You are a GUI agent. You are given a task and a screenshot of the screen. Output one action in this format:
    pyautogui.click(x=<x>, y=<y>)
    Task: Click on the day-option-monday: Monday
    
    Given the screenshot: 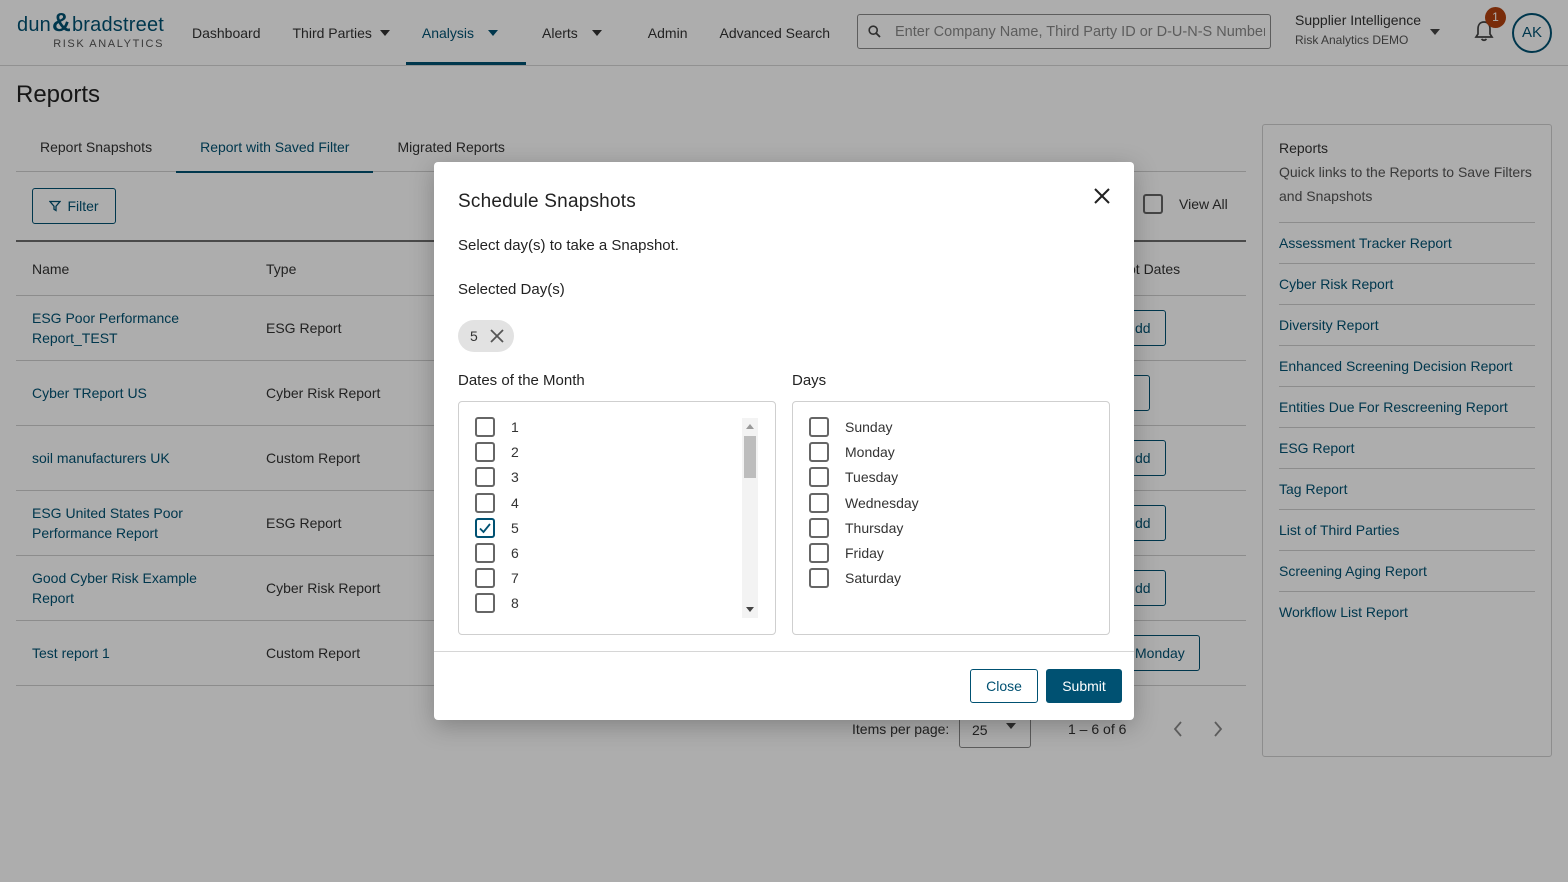 What is the action you would take?
    pyautogui.click(x=852, y=452)
    